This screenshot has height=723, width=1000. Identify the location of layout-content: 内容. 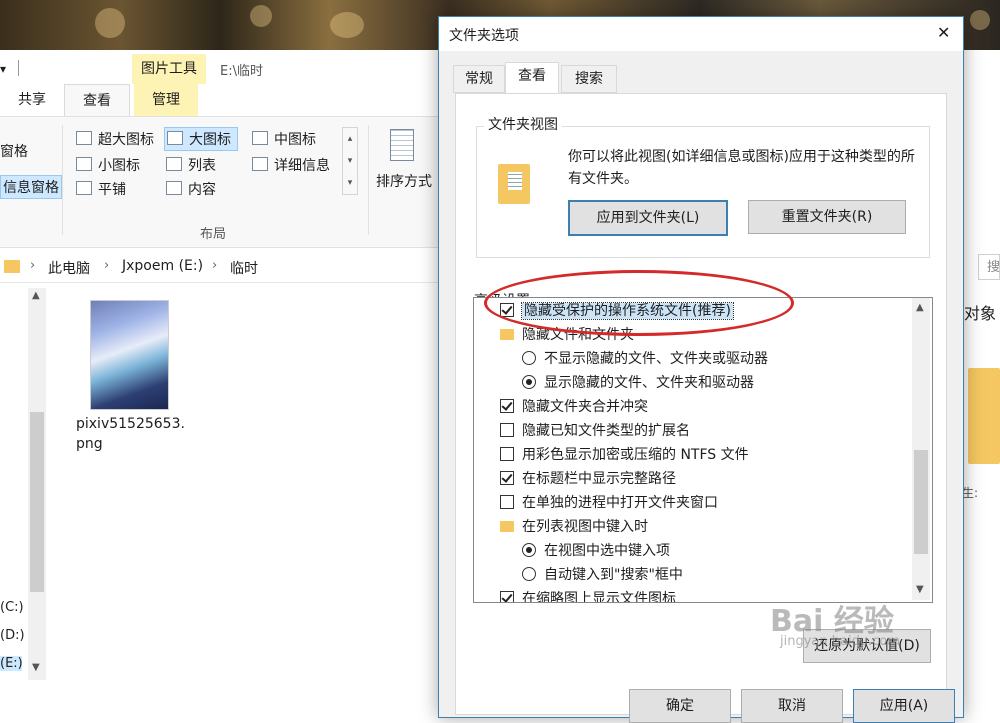
(191, 189).